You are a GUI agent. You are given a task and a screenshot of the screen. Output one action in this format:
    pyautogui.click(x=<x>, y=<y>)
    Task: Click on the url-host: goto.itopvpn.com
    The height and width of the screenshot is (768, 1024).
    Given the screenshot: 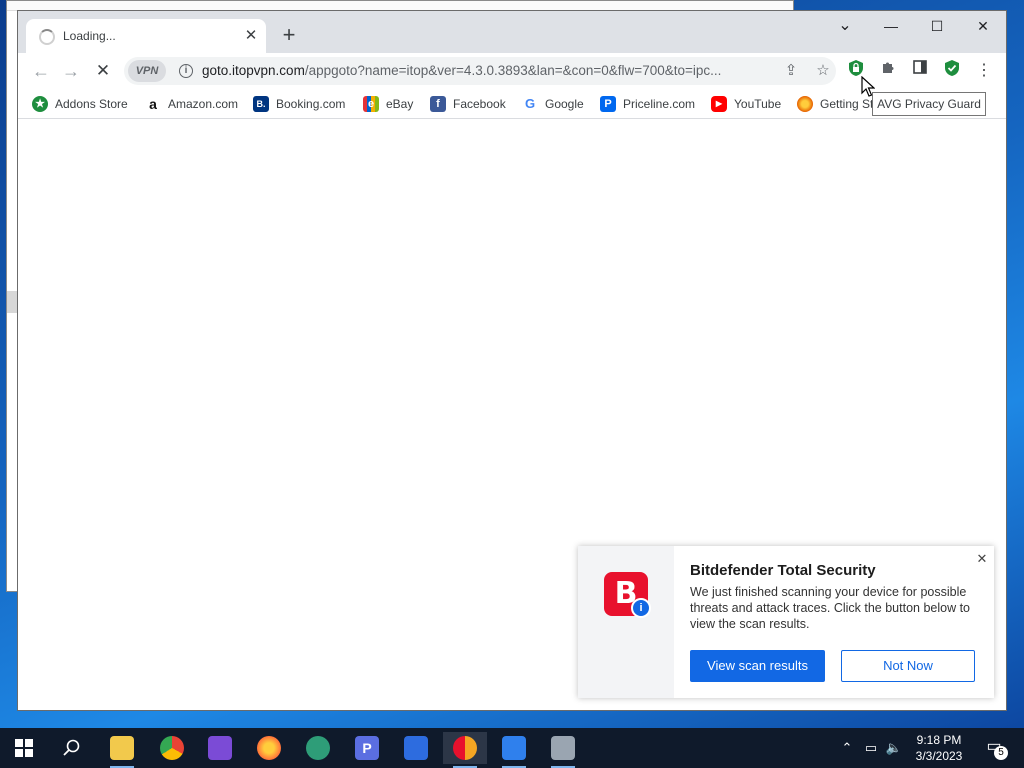 What is the action you would take?
    pyautogui.click(x=253, y=70)
    